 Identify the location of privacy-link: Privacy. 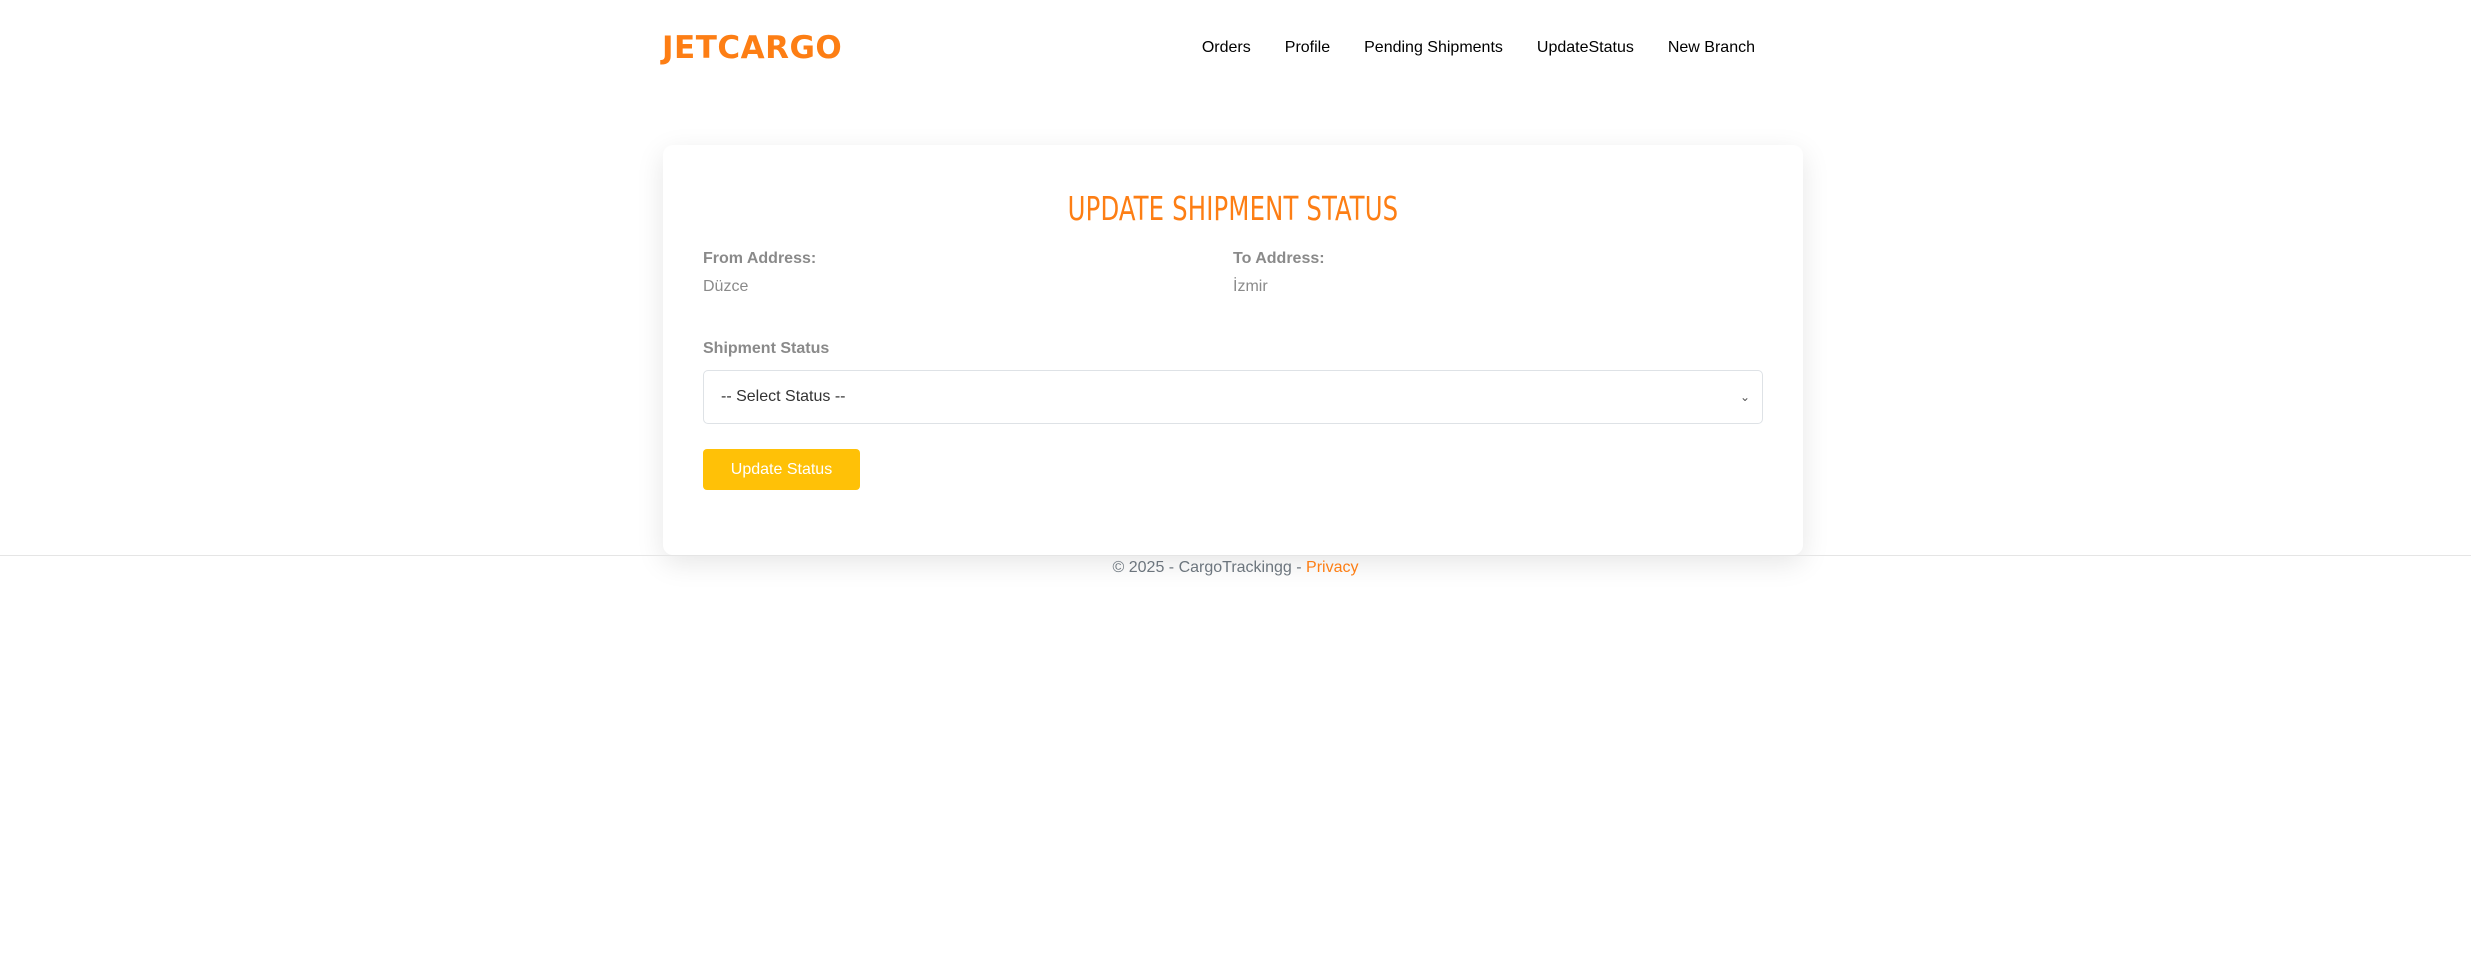
(1332, 567).